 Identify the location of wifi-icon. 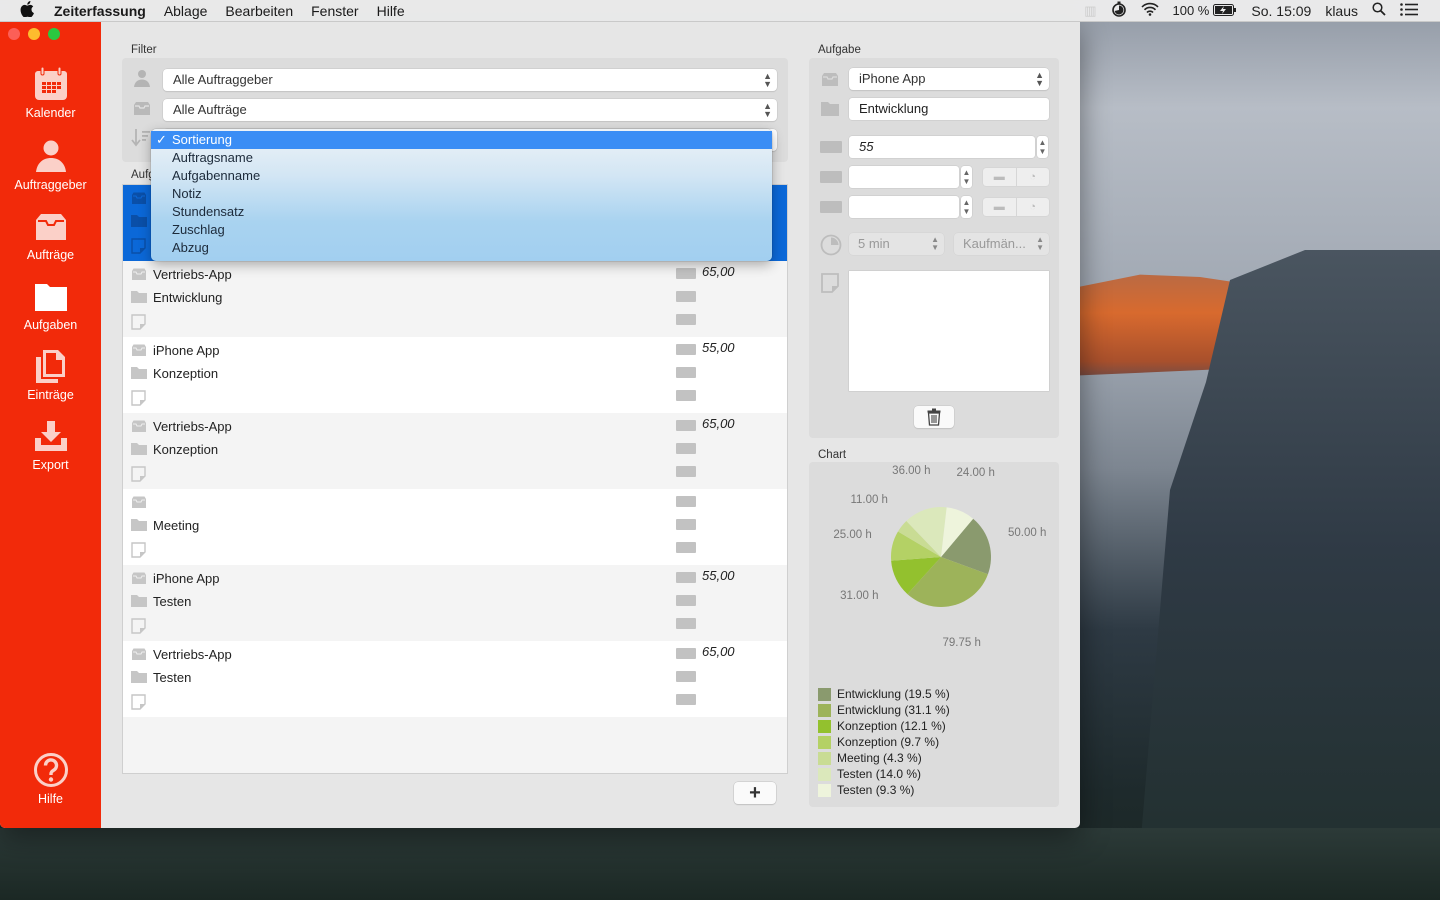
(1149, 10).